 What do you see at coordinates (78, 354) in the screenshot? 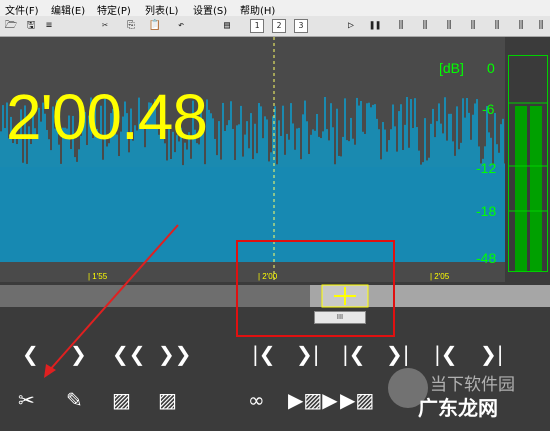
I see `next-button: ❯` at bounding box center [78, 354].